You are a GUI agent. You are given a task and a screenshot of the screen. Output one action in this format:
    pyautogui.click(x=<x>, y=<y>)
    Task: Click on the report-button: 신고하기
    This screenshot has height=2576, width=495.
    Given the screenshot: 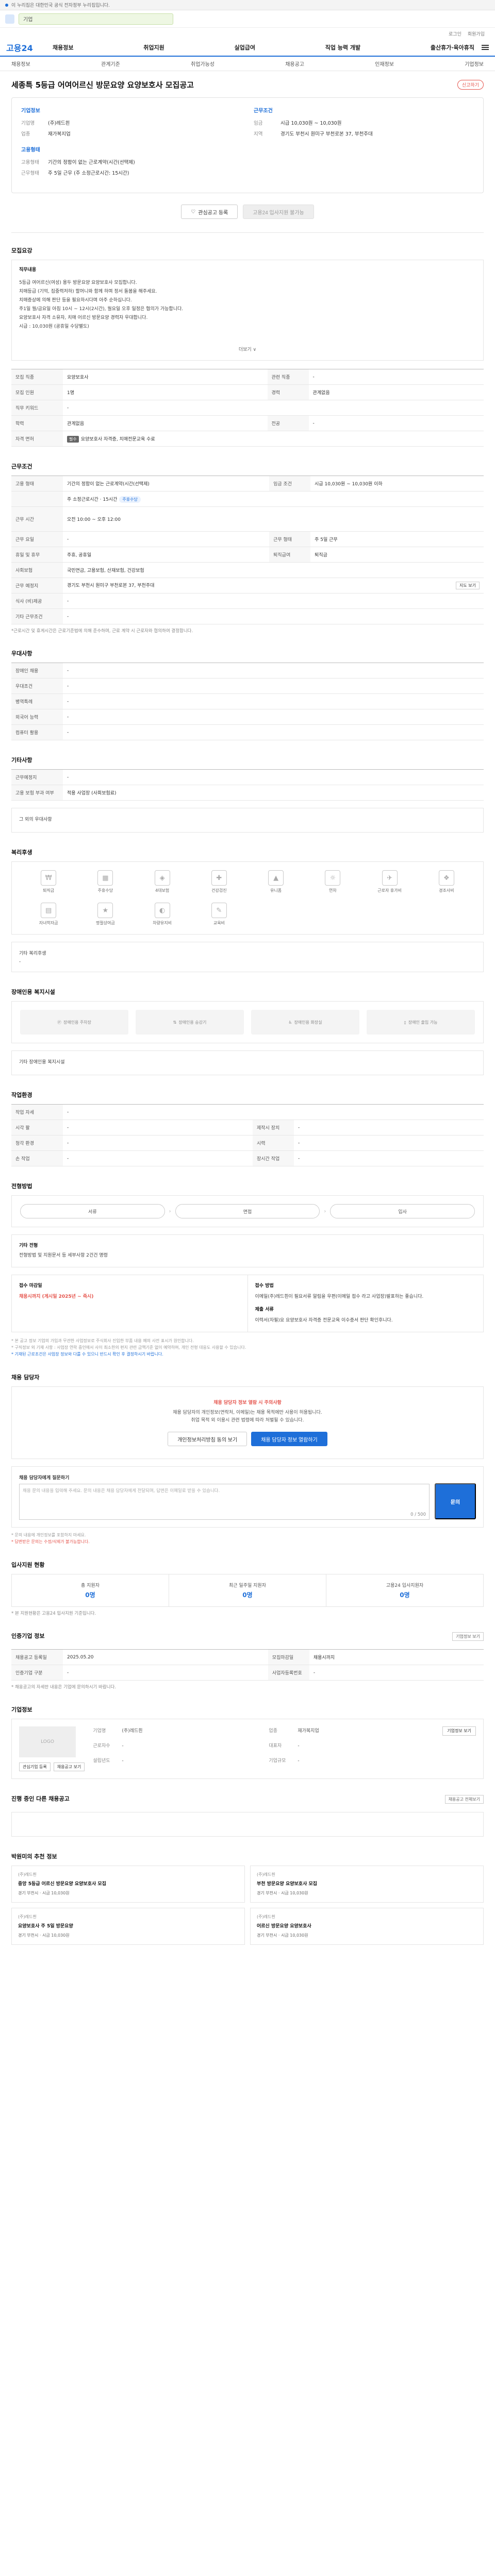 What is the action you would take?
    pyautogui.click(x=470, y=85)
    